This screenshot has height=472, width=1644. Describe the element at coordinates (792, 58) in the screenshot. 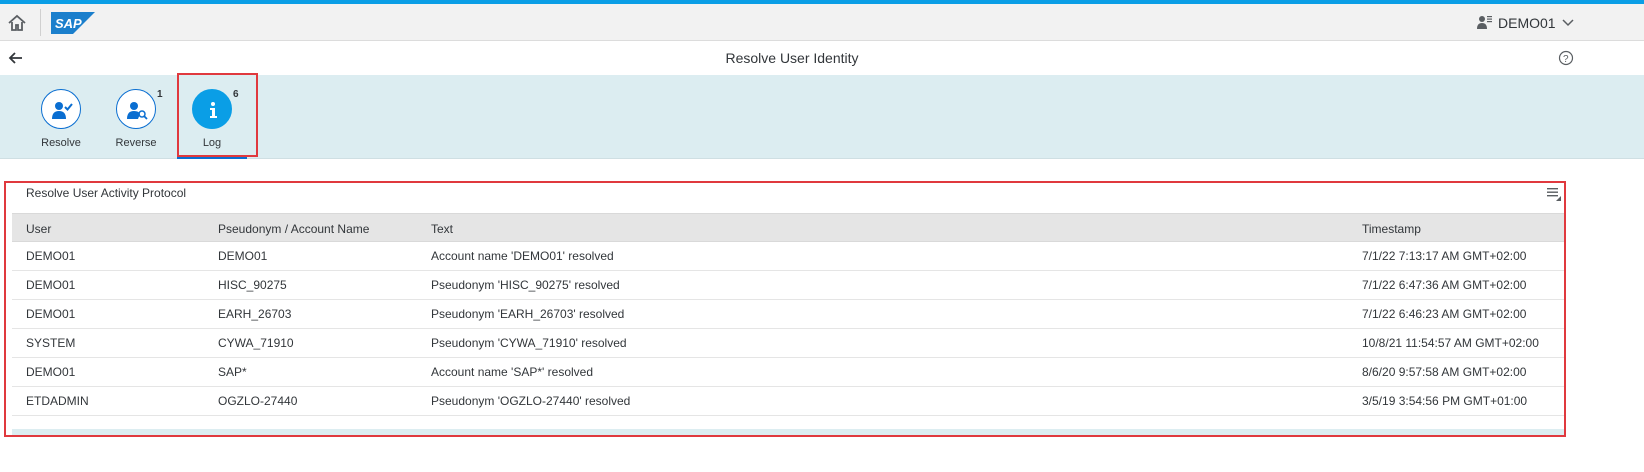

I see `page-title: Resolve User Identity` at that location.